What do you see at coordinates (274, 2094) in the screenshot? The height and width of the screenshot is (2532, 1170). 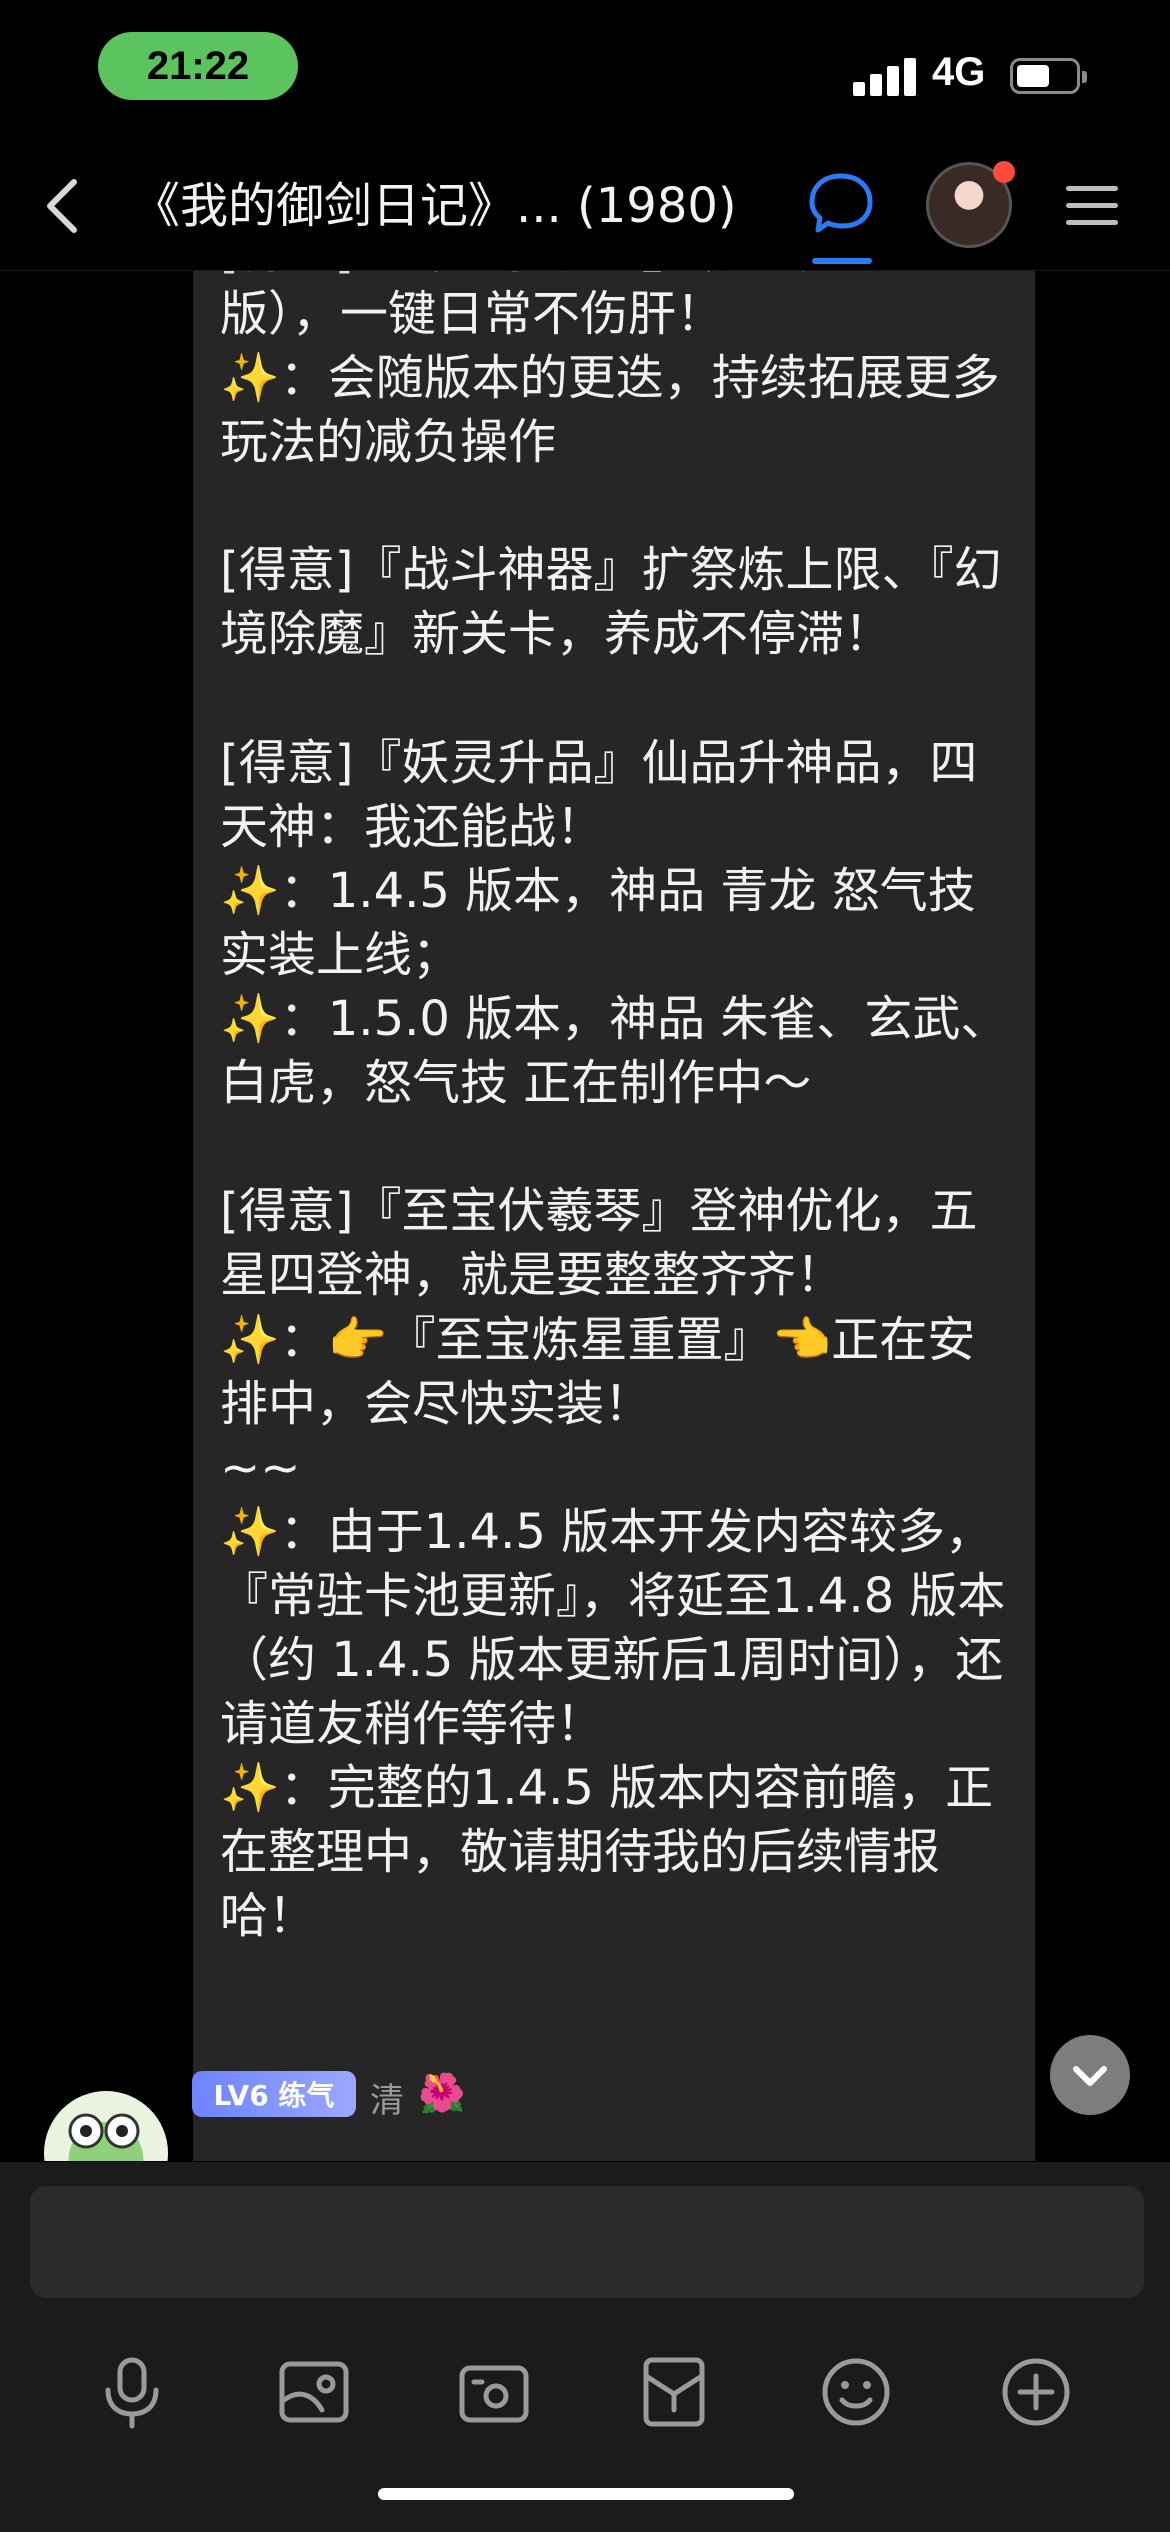 I see `level-badge: LV6 练气` at bounding box center [274, 2094].